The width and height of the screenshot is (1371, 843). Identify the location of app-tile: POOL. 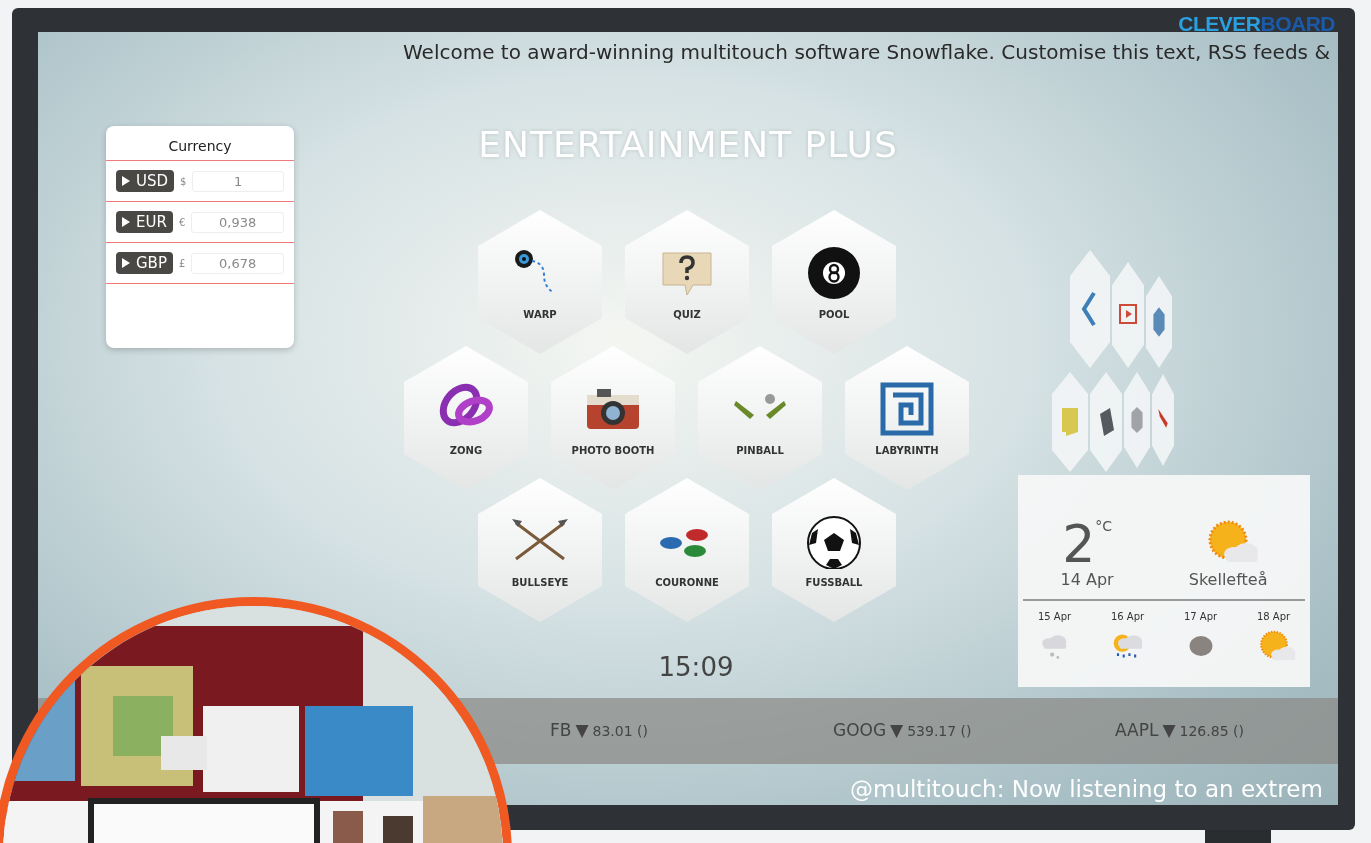
(834, 282).